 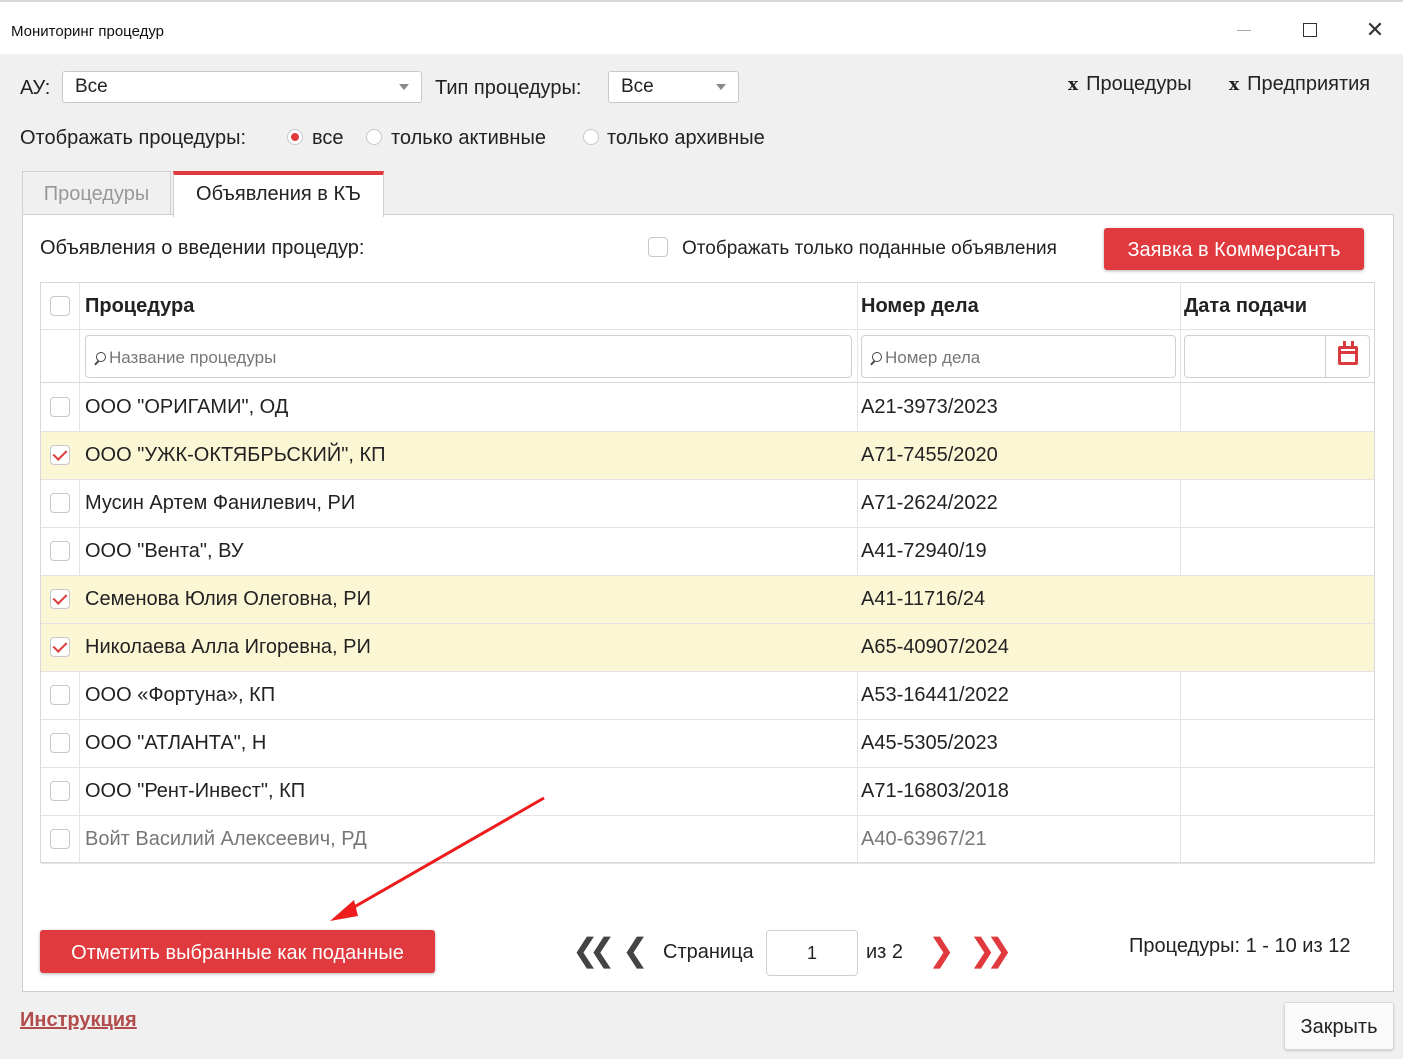 I want to click on minimize-icon, so click(x=1244, y=30).